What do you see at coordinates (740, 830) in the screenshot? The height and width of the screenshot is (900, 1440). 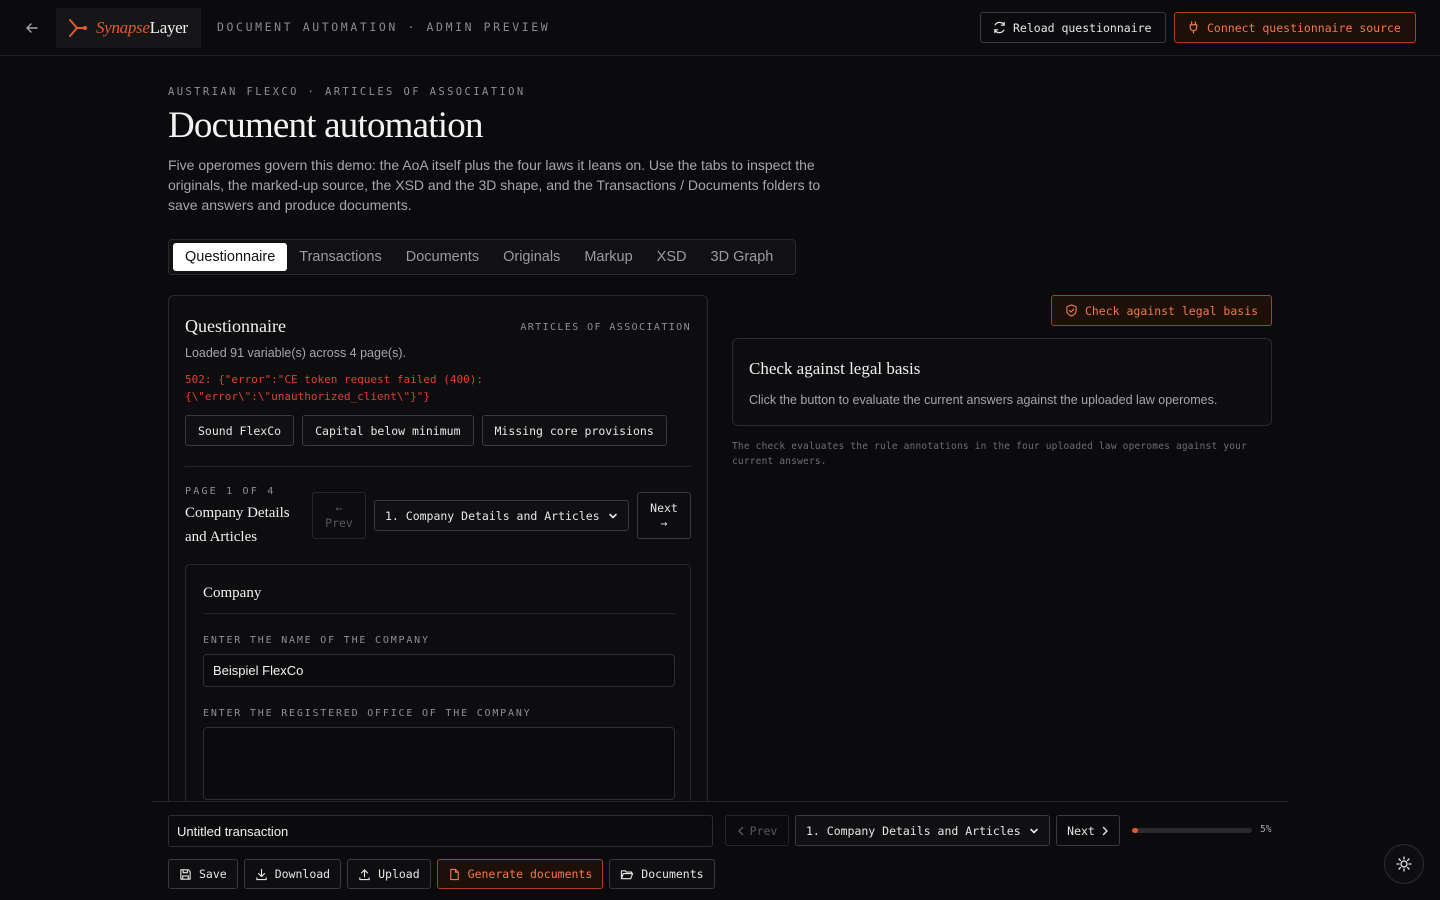 I see `chevron-left-icon` at bounding box center [740, 830].